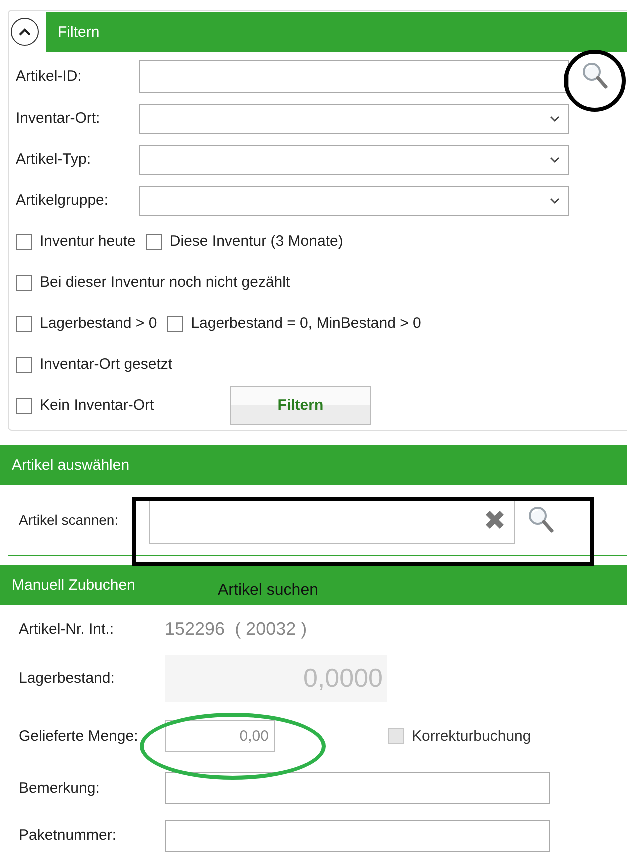 This screenshot has height=861, width=627. I want to click on quantity-field: 0,00, so click(220, 736).